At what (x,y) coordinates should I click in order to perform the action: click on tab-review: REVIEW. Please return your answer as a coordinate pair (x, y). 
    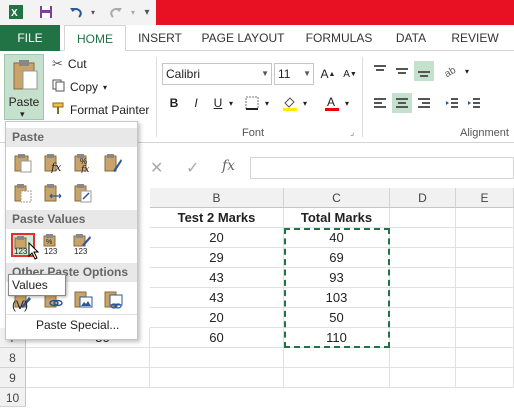
    Looking at the image, I should click on (475, 38).